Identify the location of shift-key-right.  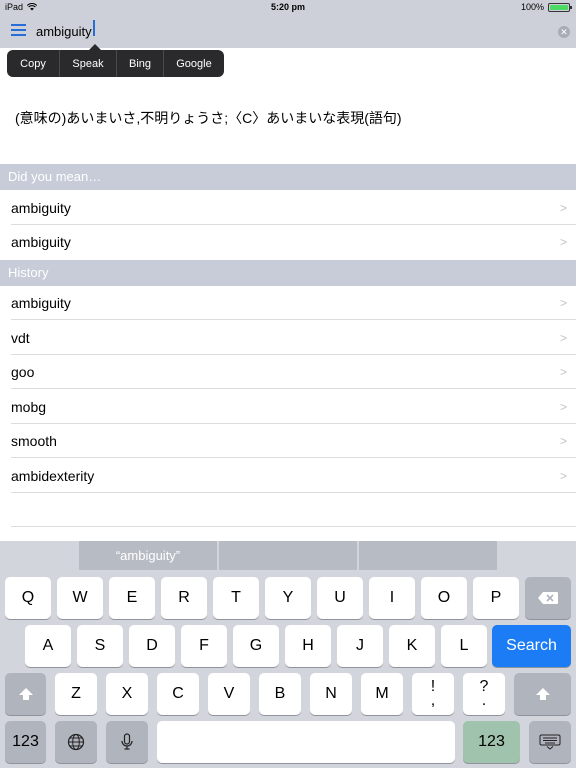
(542, 694).